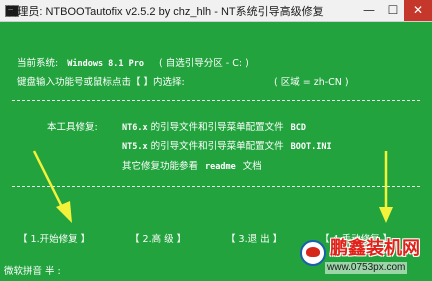  Describe the element at coordinates (204, 63) in the screenshot. I see `auto-partition-option: ( 自选引导分区 - C: )` at that location.